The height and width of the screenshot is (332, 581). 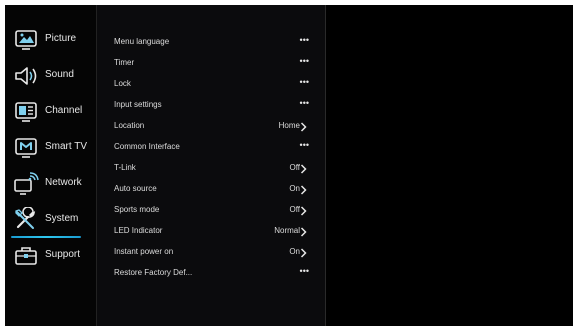 What do you see at coordinates (62, 218) in the screenshot?
I see `sidebar-item-label: System` at bounding box center [62, 218].